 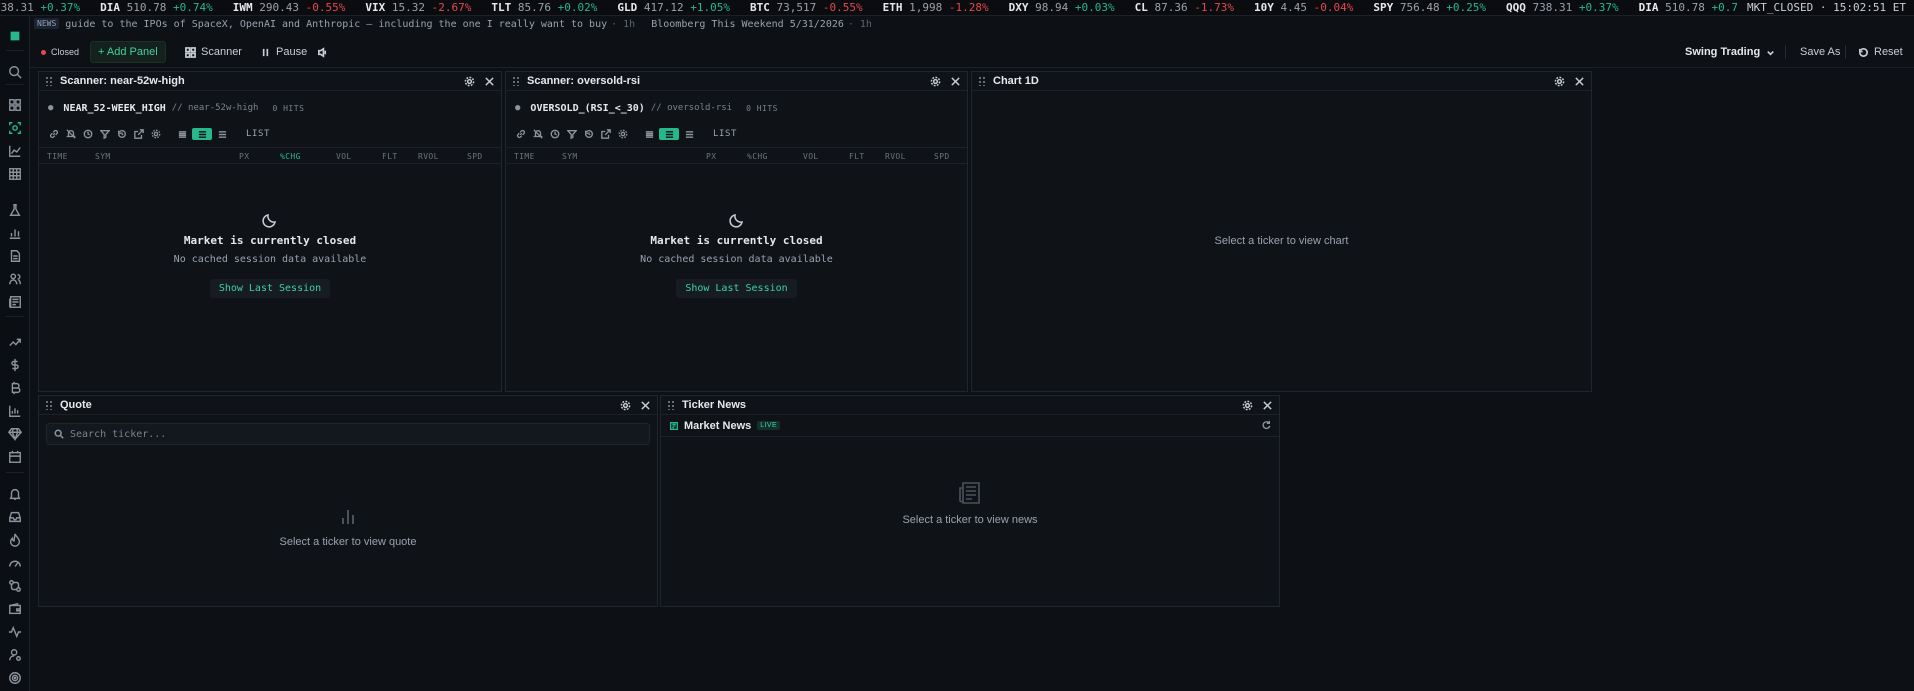 I want to click on ticker-item: DIA 510.78 +0.74%, so click(x=156, y=7).